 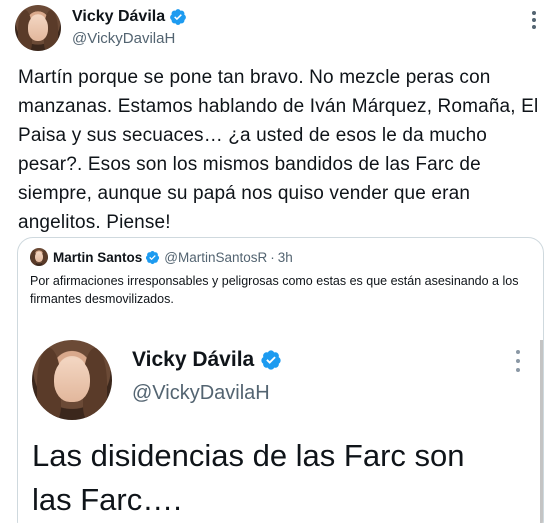 I want to click on quoted-author-avatar, so click(x=39, y=257).